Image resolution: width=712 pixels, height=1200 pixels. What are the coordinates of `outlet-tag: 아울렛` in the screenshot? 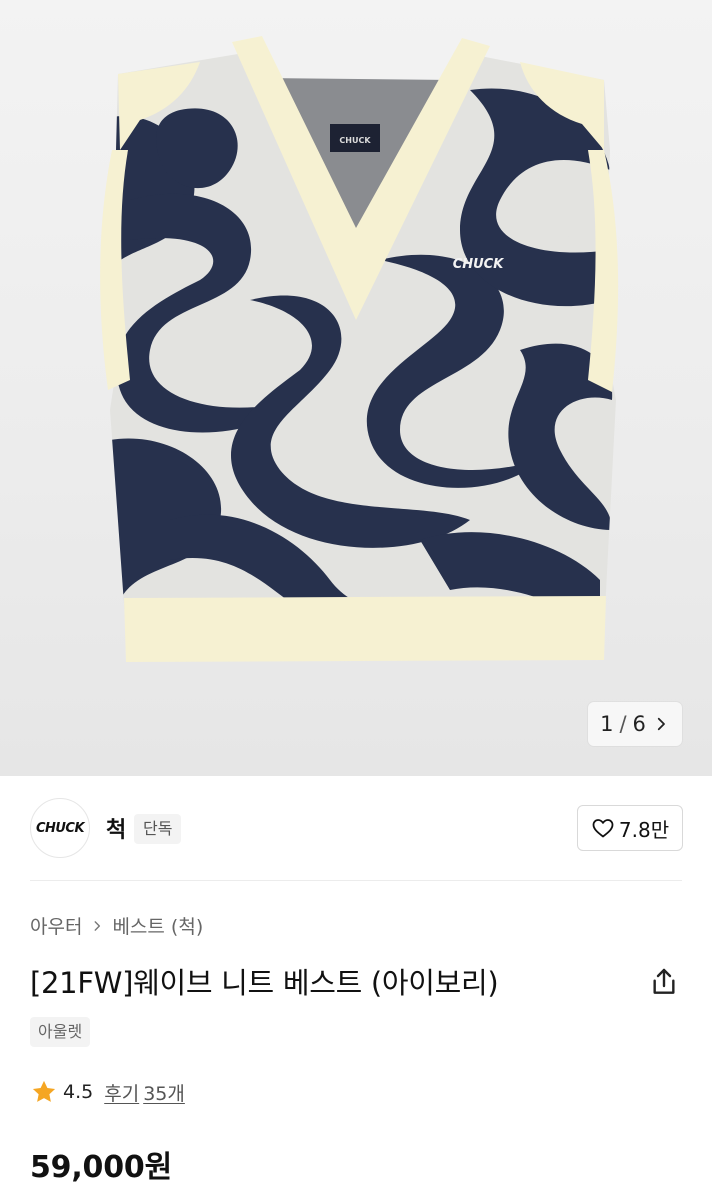 It's located at (60, 1032).